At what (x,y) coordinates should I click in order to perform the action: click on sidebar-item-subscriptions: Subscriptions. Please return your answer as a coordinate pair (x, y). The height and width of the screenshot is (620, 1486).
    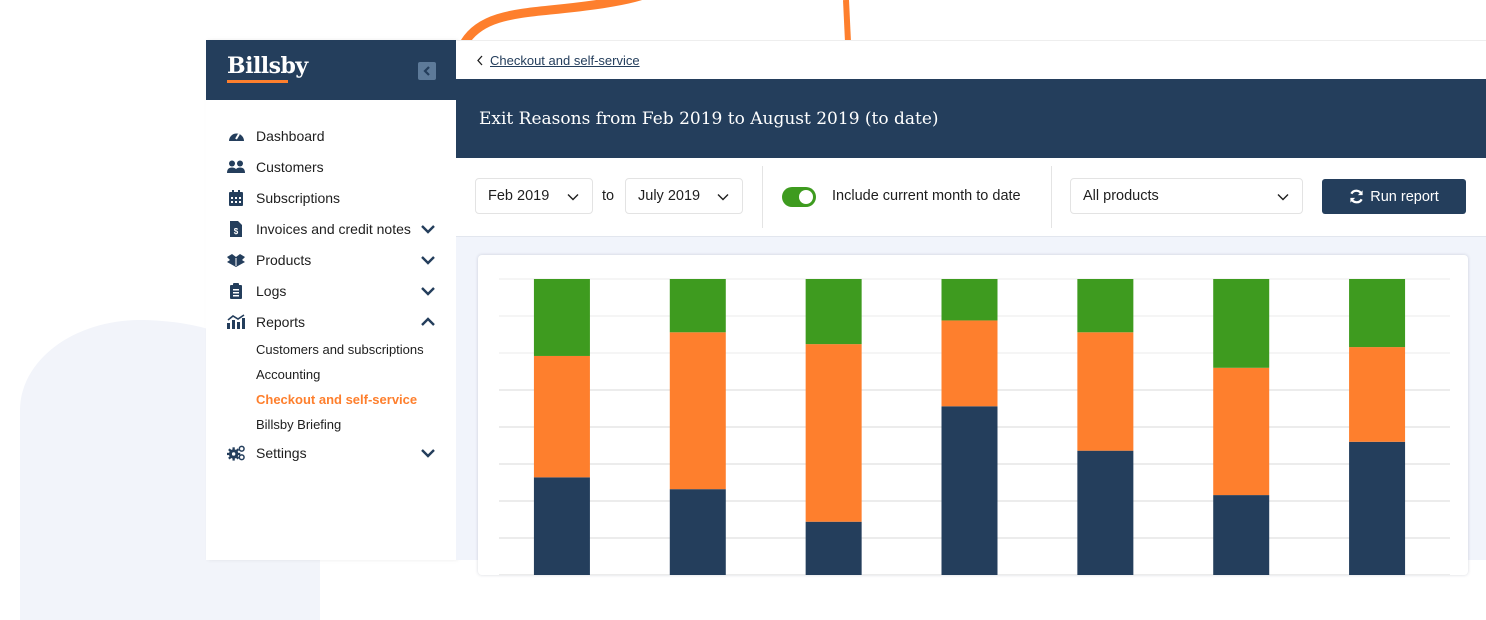
    Looking at the image, I should click on (331, 197).